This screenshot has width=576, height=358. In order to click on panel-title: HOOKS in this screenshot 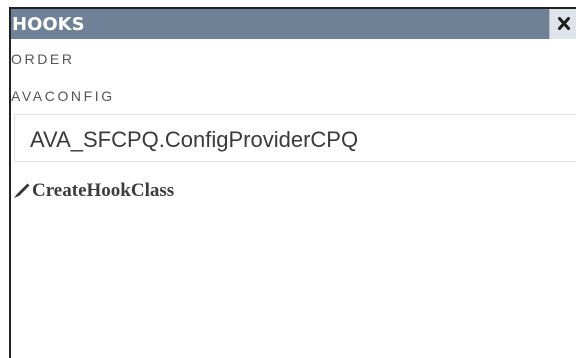, I will do `click(48, 24)`.